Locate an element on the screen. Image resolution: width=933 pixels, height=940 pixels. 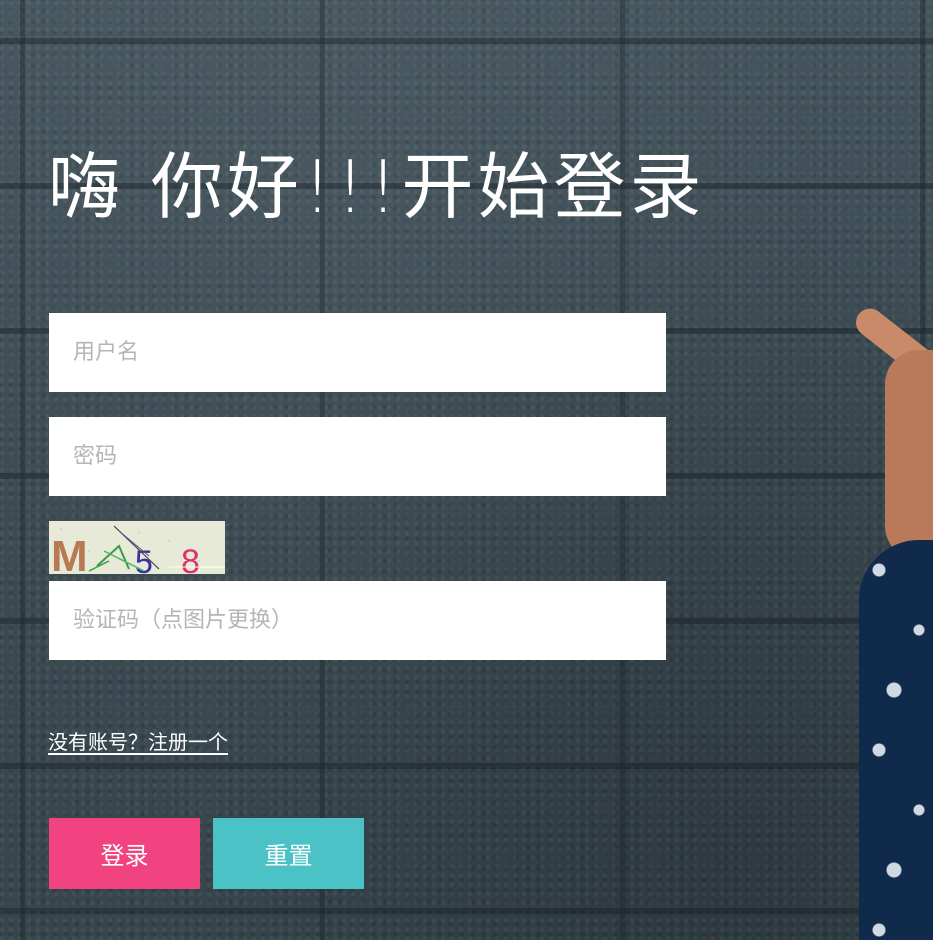
captcha-input is located at coordinates (357, 620).